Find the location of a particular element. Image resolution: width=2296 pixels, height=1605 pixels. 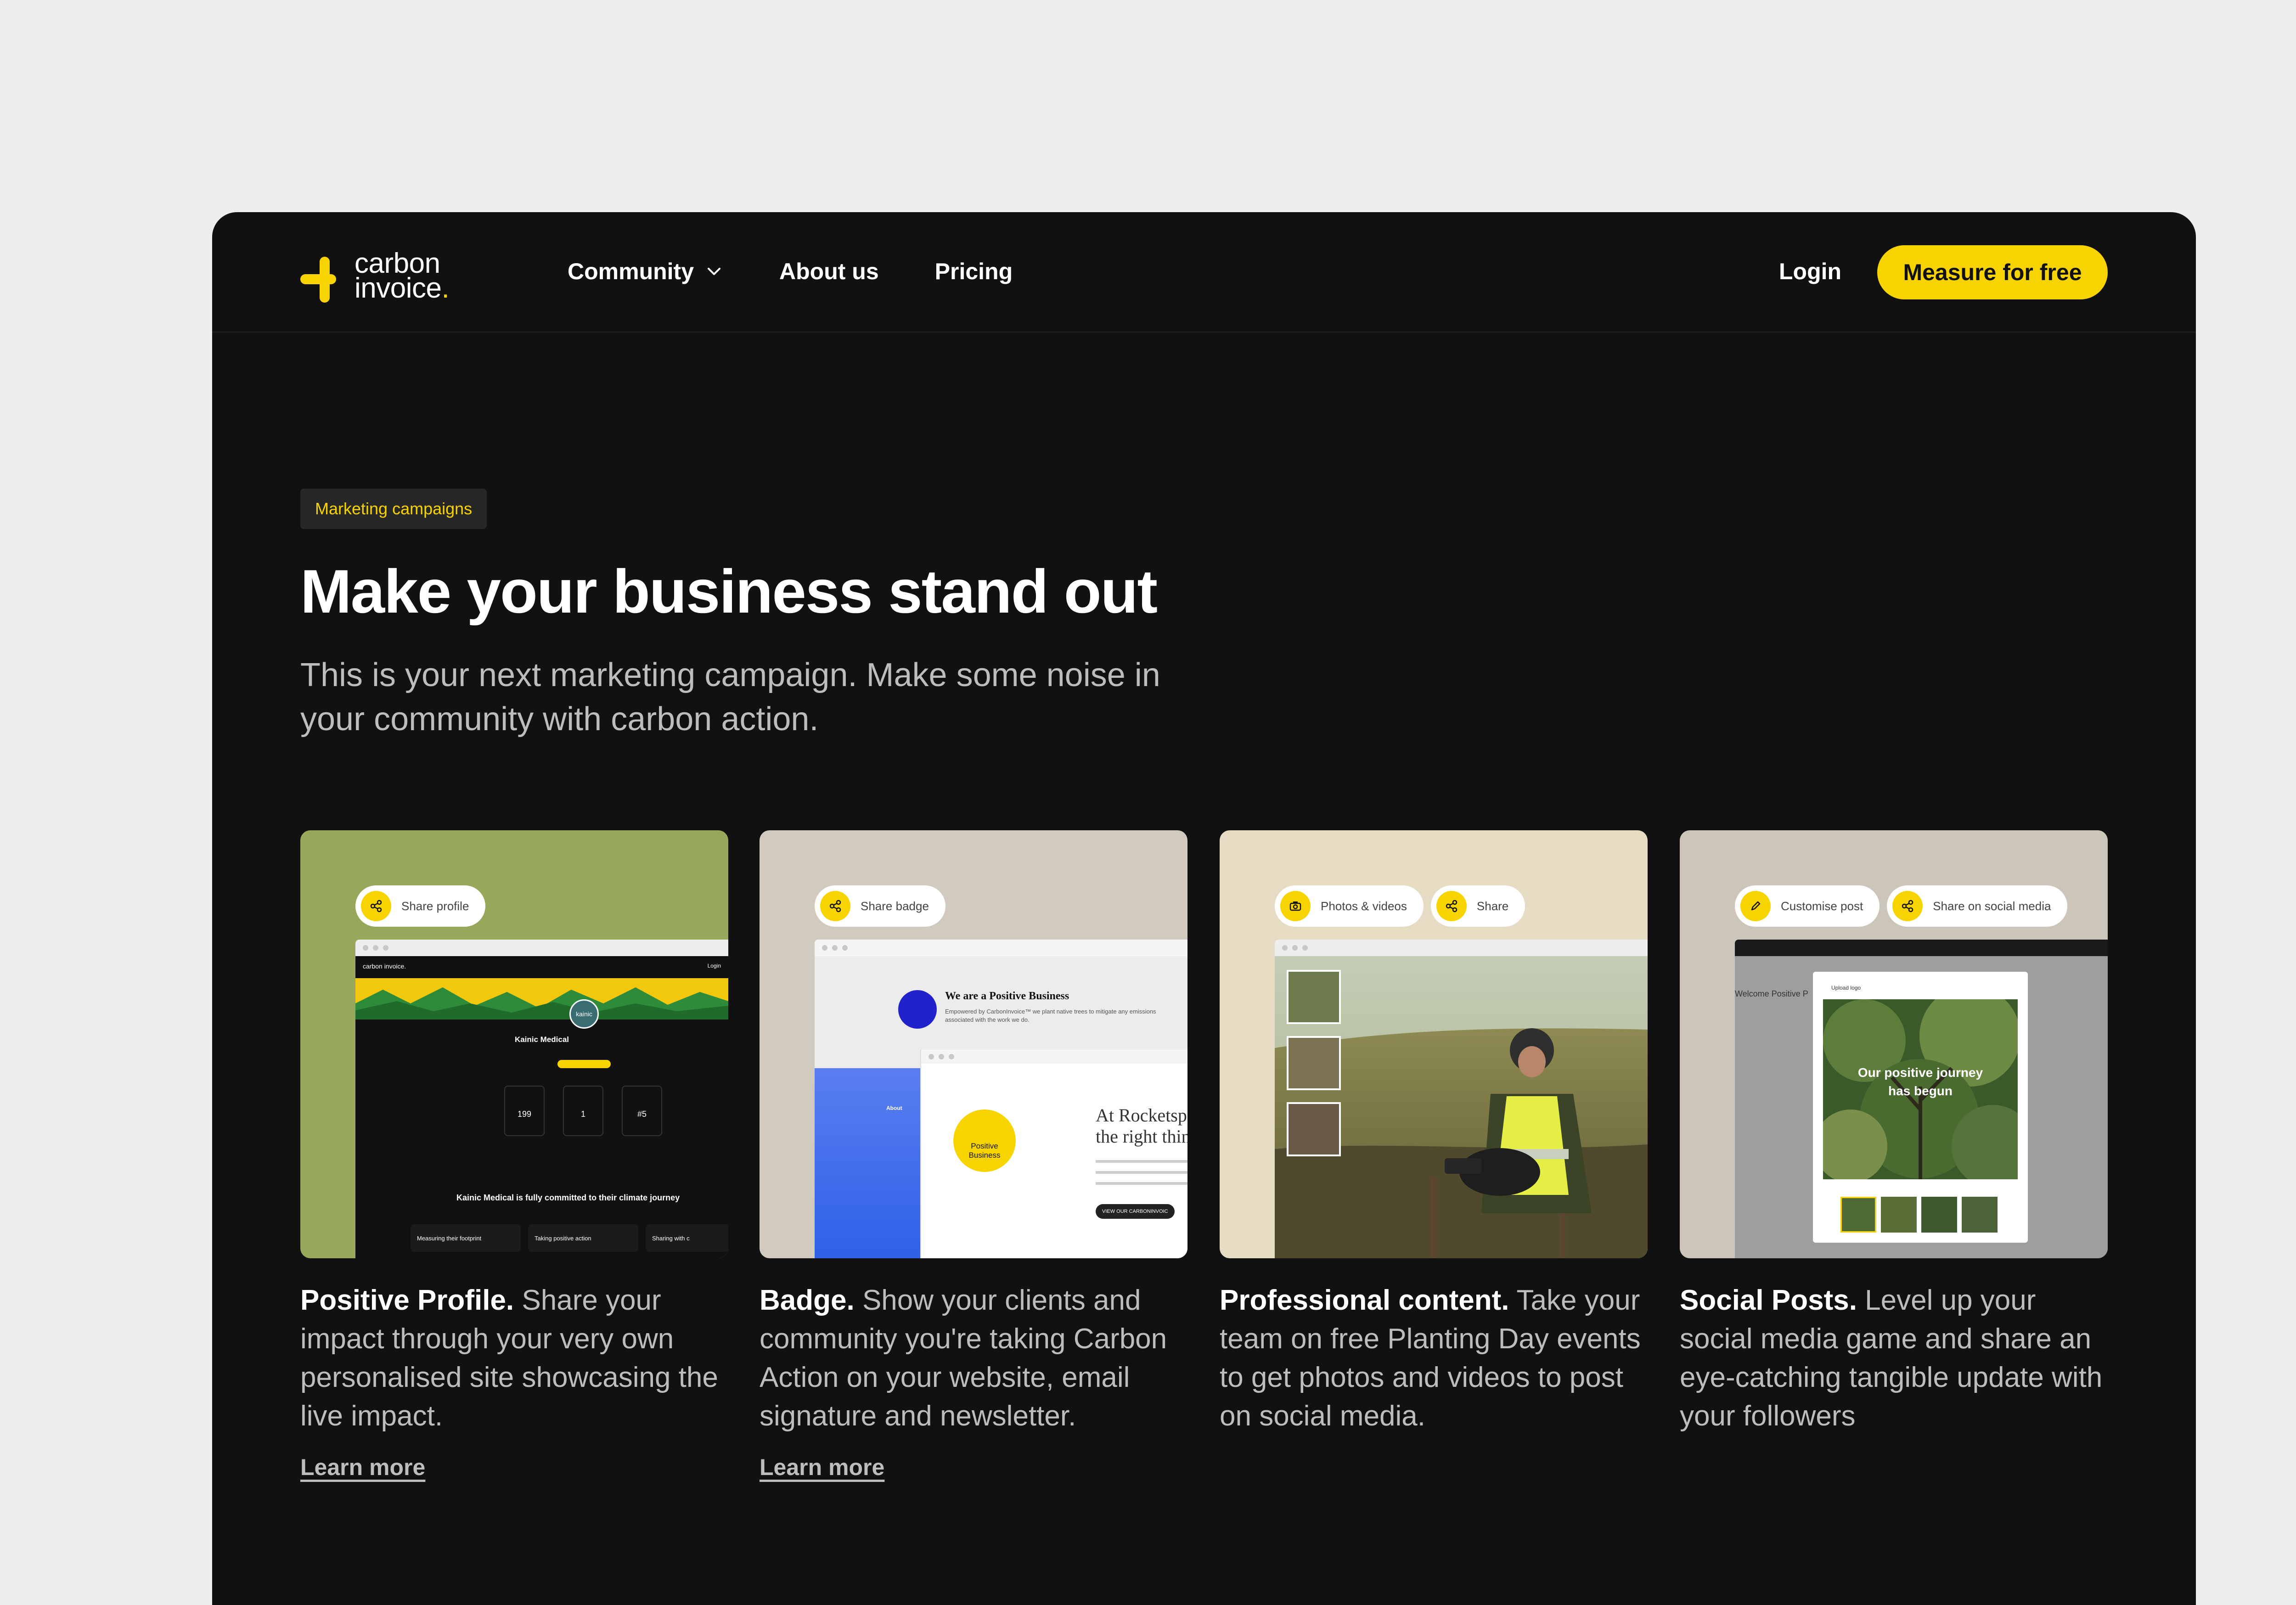

mock-badge-title: We are a Positive Business is located at coordinates (1007, 996).